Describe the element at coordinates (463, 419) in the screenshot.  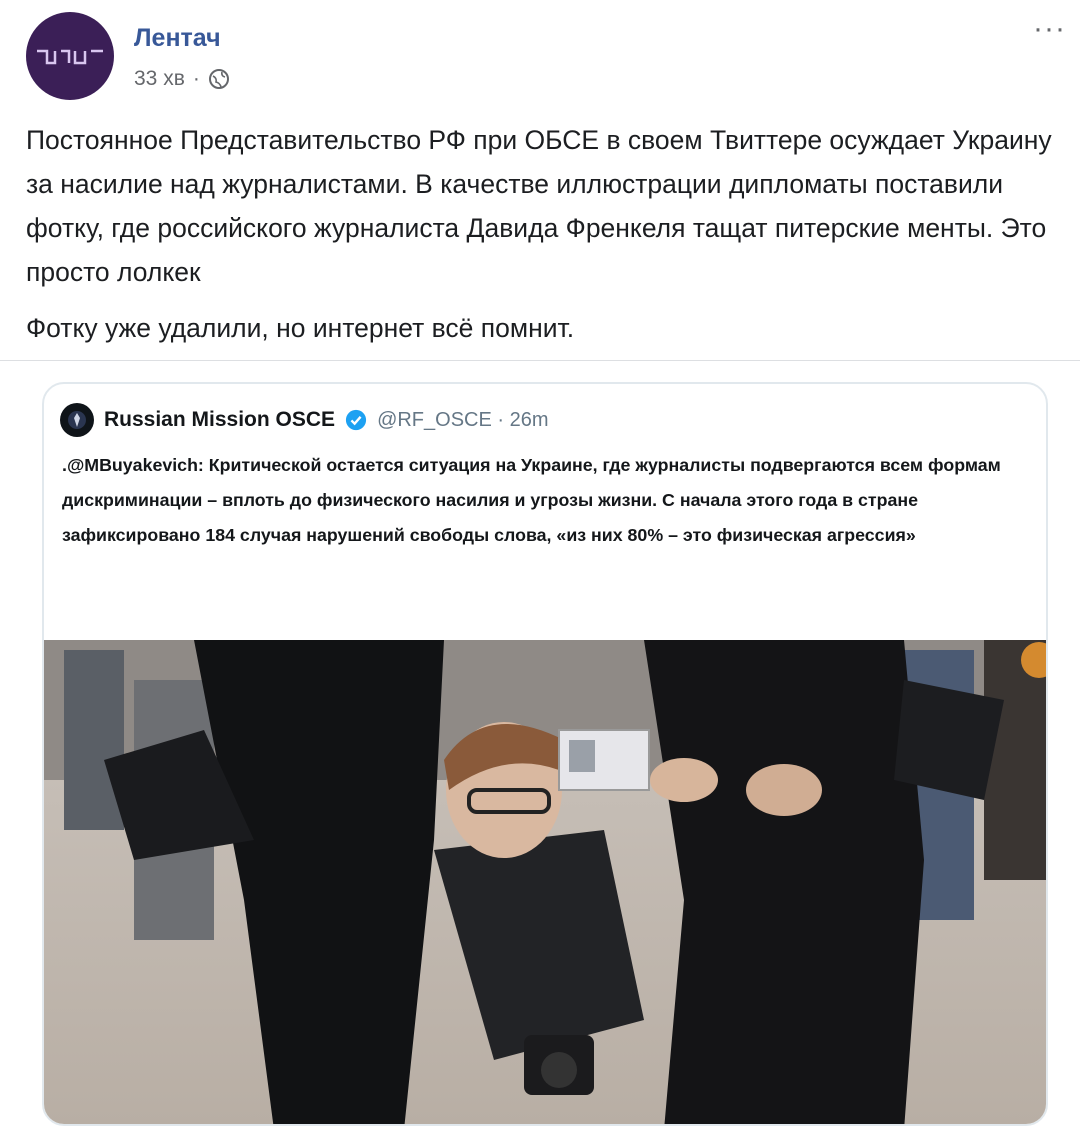
I see `tweet-handle: @RF_OSCE · 26m` at that location.